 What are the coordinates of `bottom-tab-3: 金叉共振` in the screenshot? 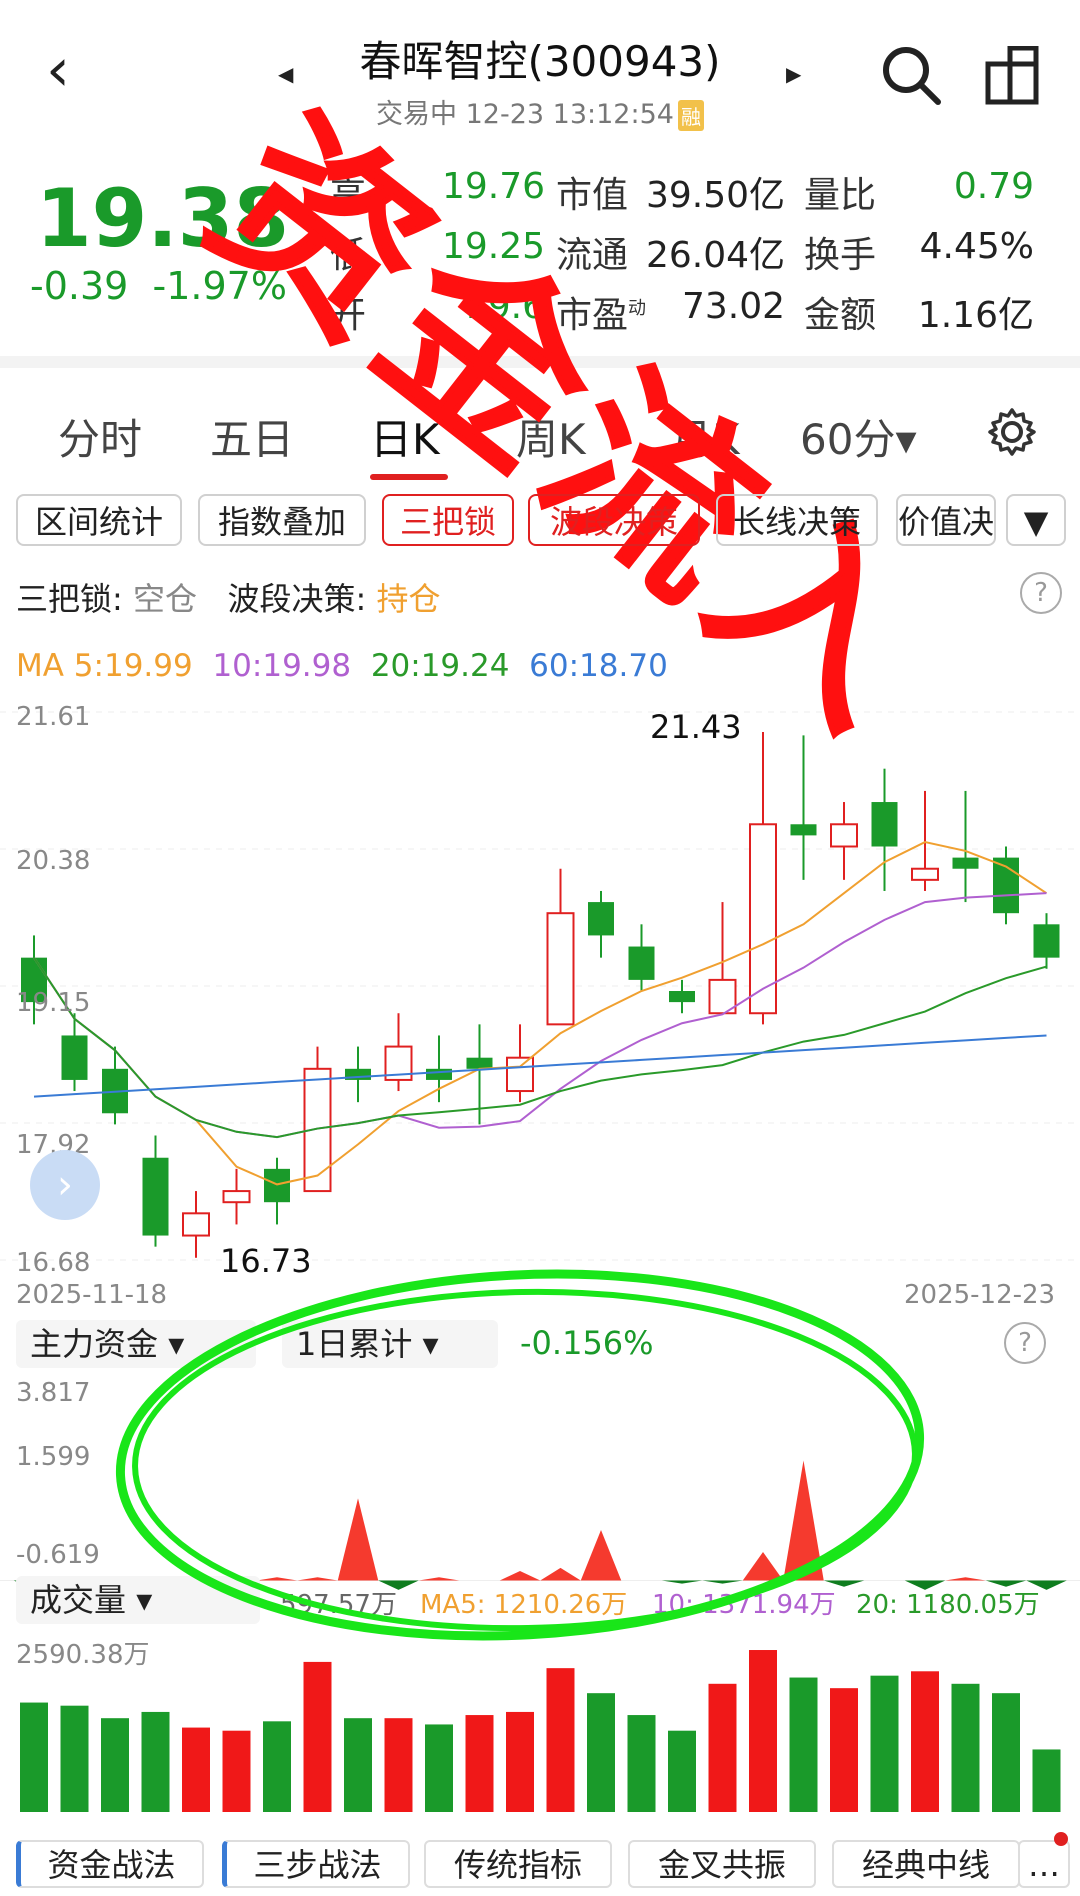 It's located at (722, 1864).